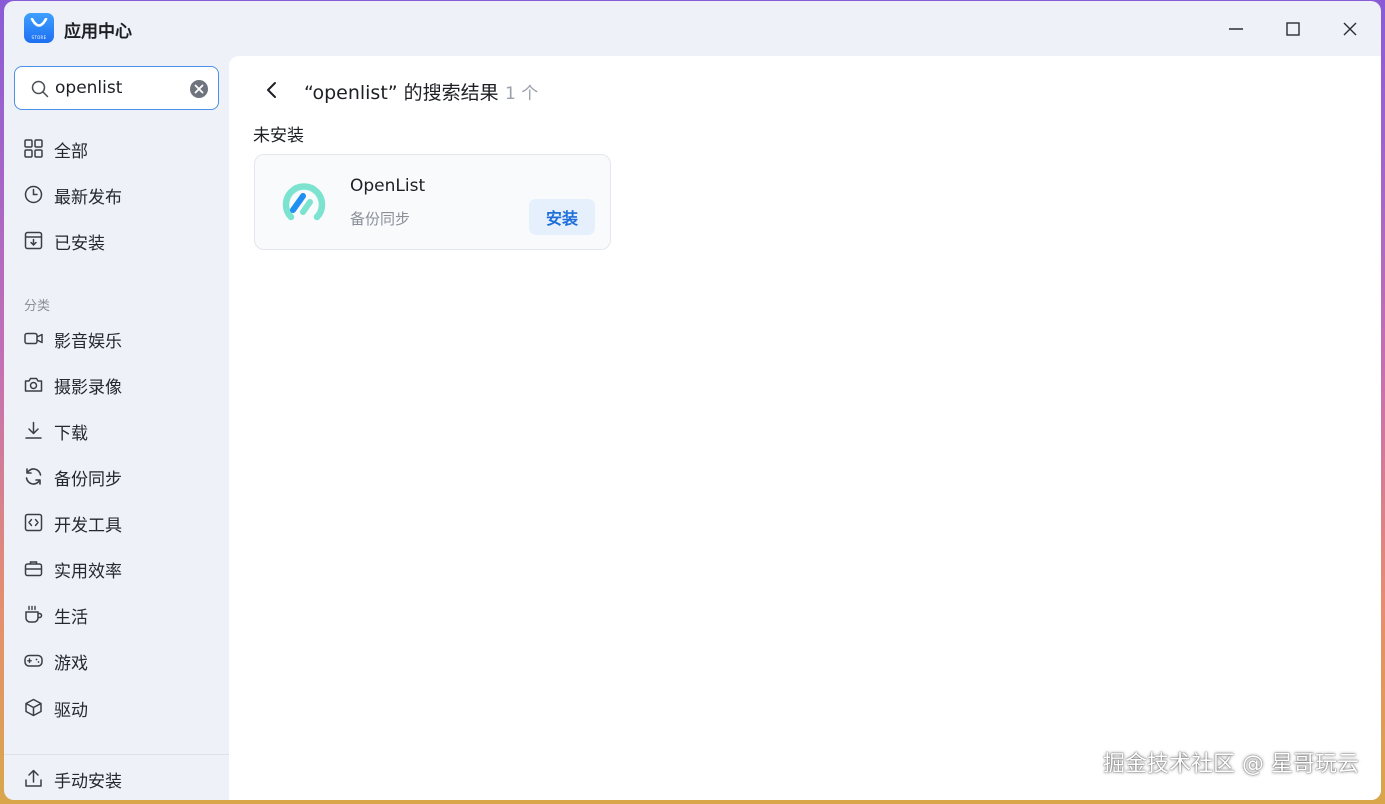  I want to click on watermark-text: 掘金技术社区 @ 星哥玩云, so click(1231, 764).